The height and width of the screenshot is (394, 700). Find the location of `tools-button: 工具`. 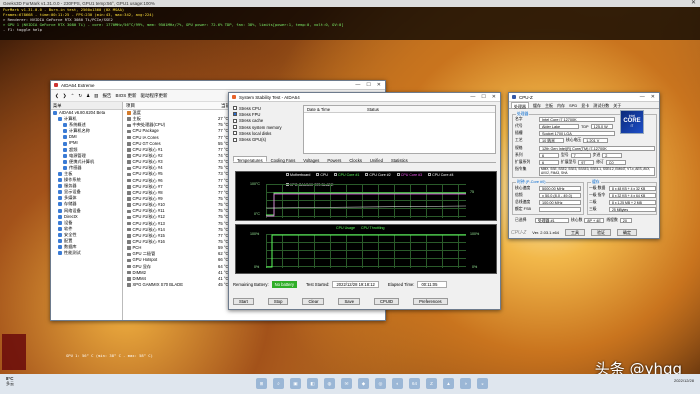

tools-button: 工具 is located at coordinates (574, 232).